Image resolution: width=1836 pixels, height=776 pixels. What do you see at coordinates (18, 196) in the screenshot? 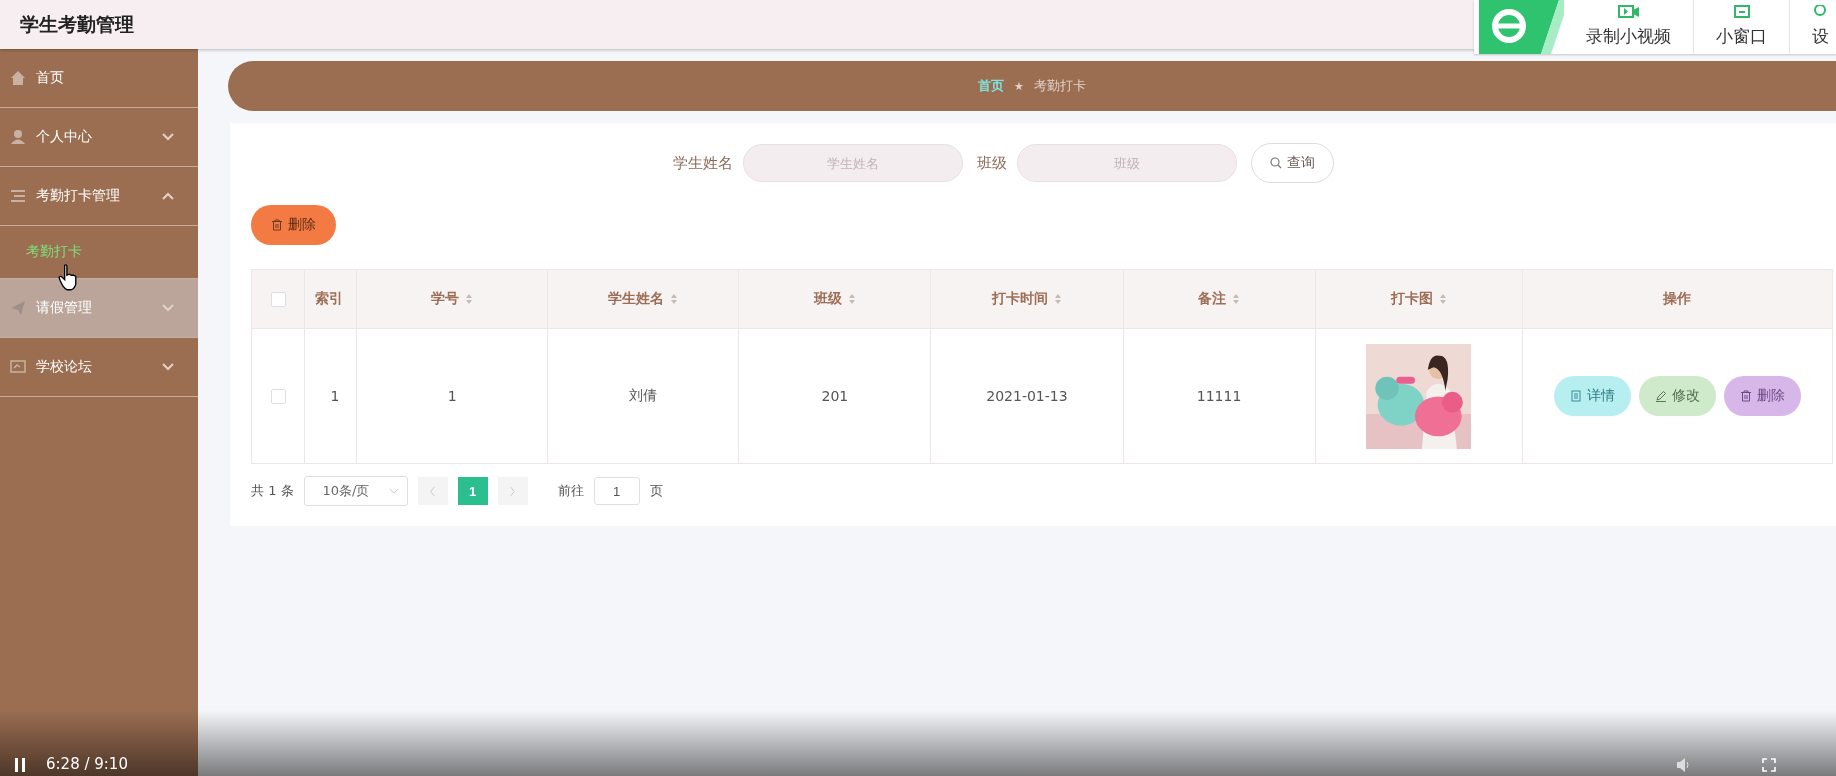
I see `list-icon` at bounding box center [18, 196].